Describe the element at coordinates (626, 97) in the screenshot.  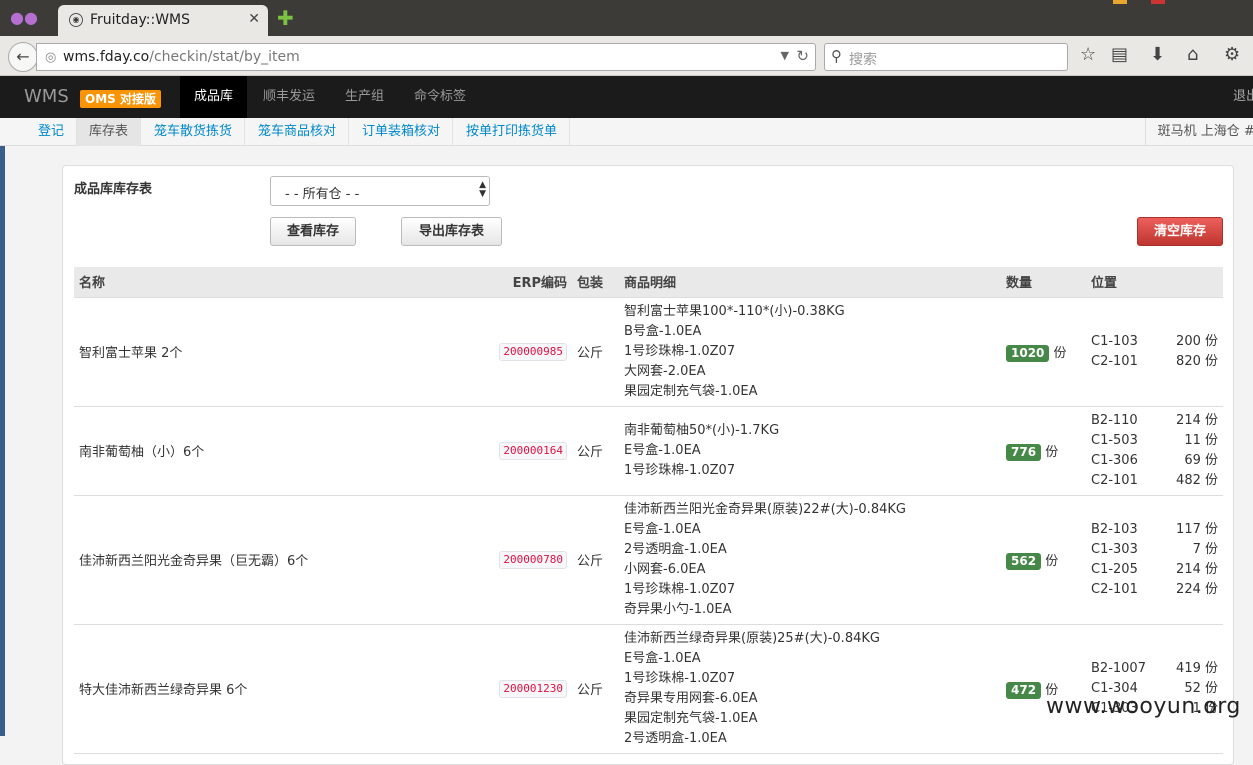
I see `app-header: WMS OMS 对接版 成品库 顺丰发运 生产组 命令标签 退出` at that location.